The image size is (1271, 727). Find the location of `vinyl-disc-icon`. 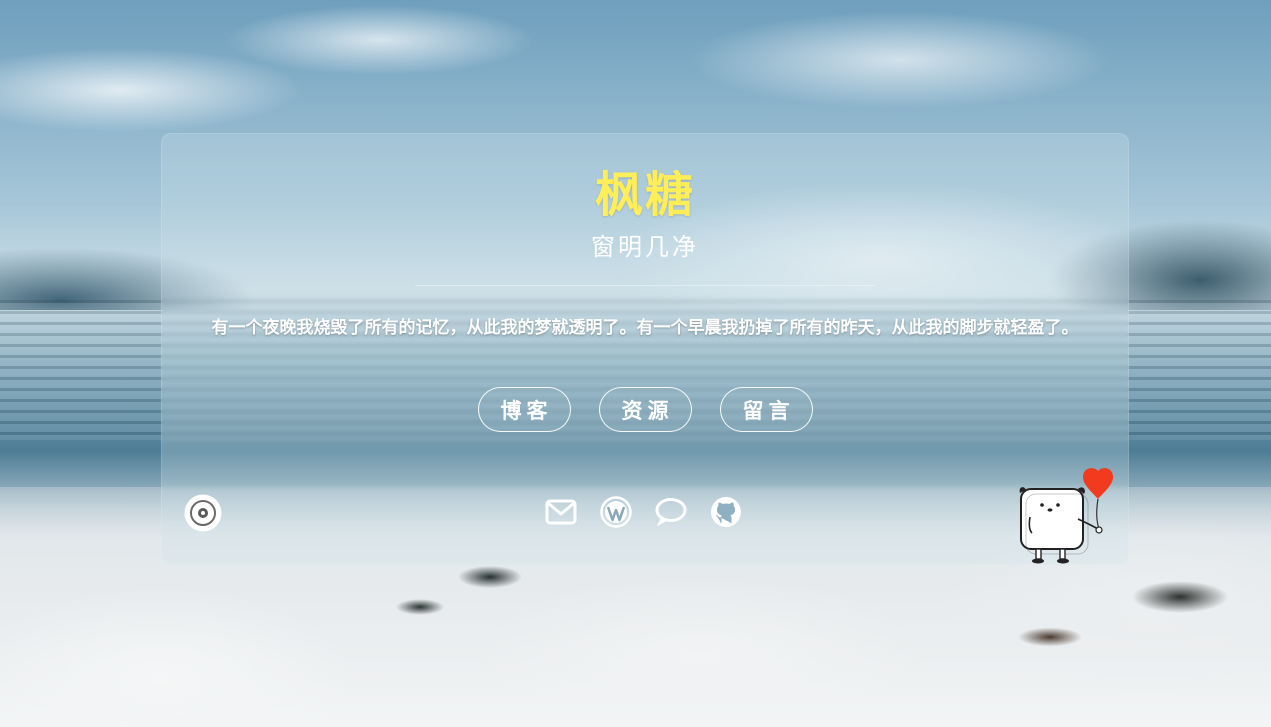

vinyl-disc-icon is located at coordinates (203, 513).